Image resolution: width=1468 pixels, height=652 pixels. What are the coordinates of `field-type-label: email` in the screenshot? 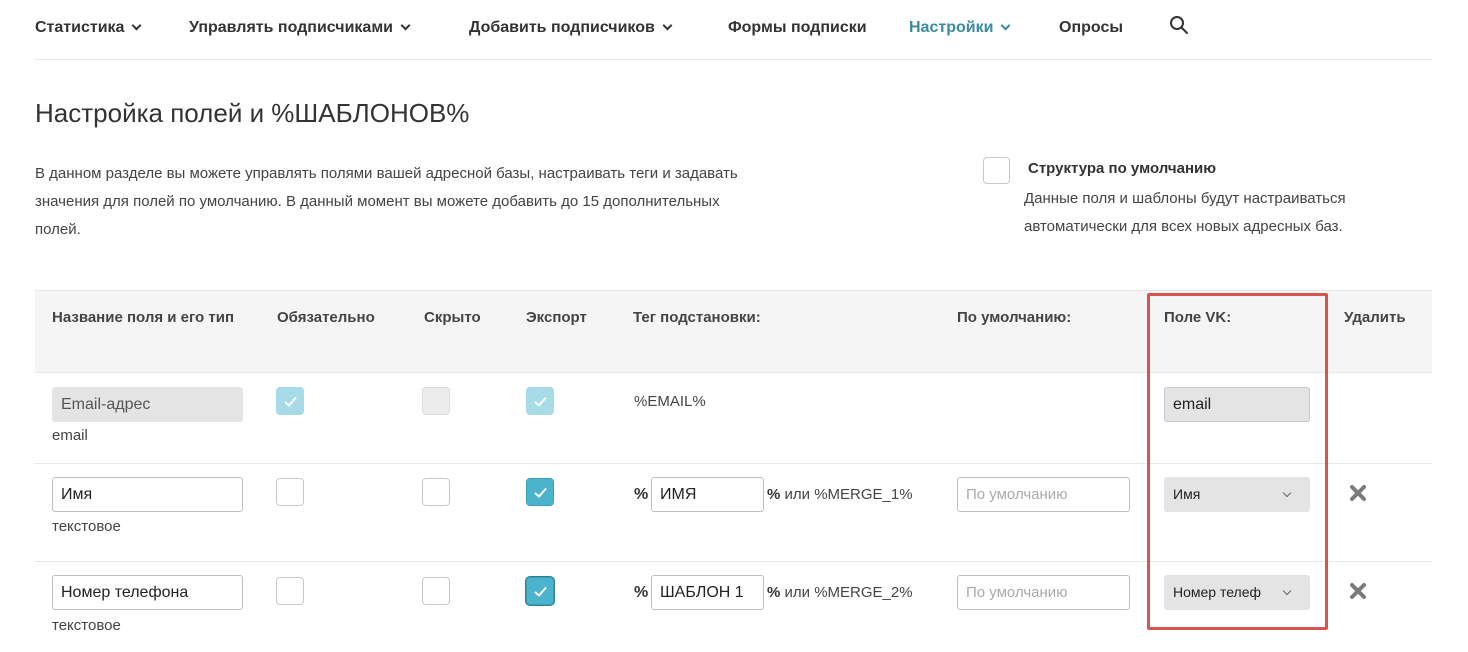 It's located at (70, 435).